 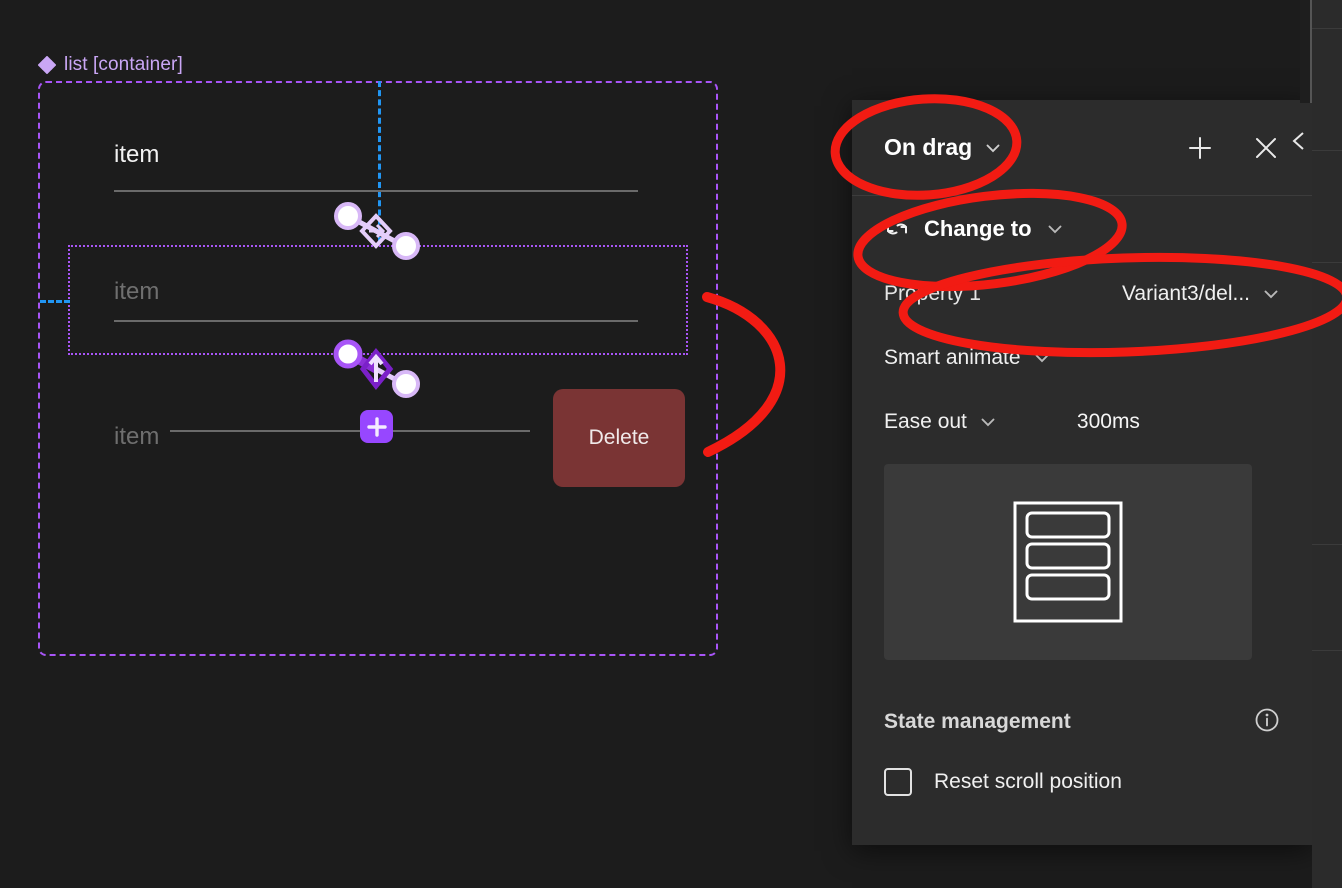 What do you see at coordinates (925, 421) in the screenshot?
I see `easing-label: Ease out` at bounding box center [925, 421].